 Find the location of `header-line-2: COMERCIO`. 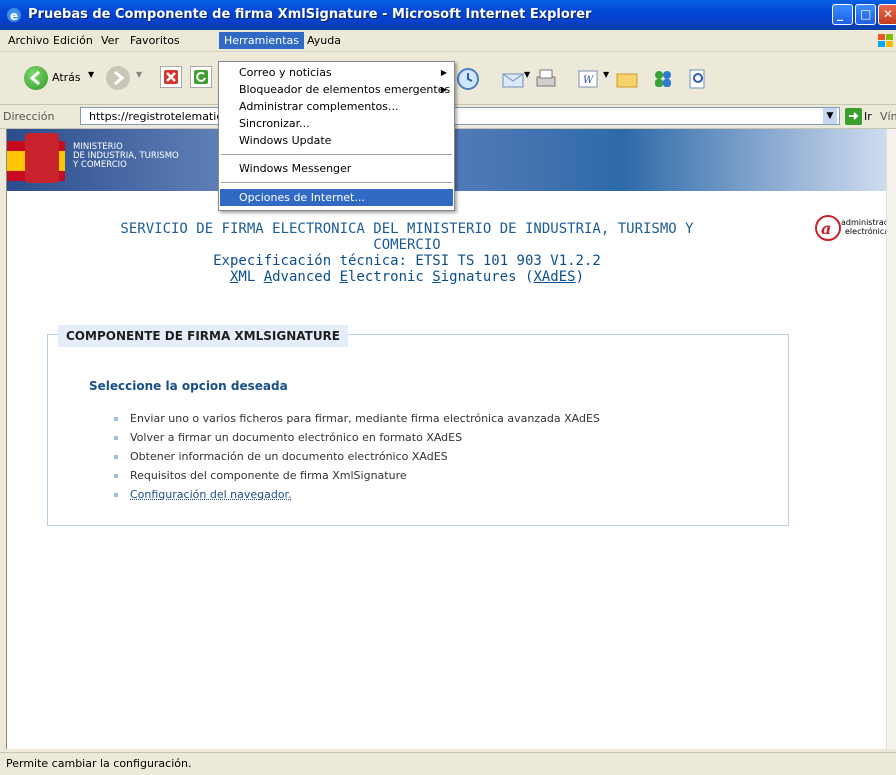

header-line-2: COMERCIO is located at coordinates (407, 245).